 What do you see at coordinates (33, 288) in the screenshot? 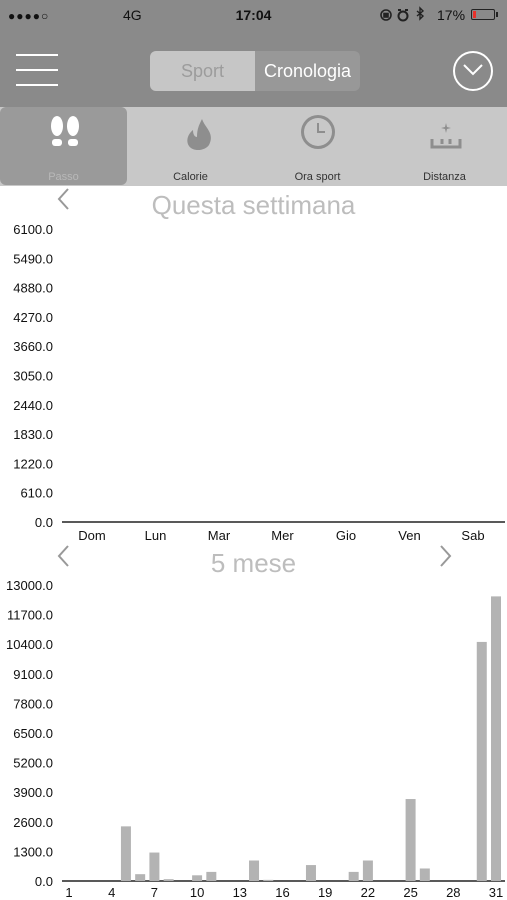
I see `y-tick-label: 4880.0` at bounding box center [33, 288].